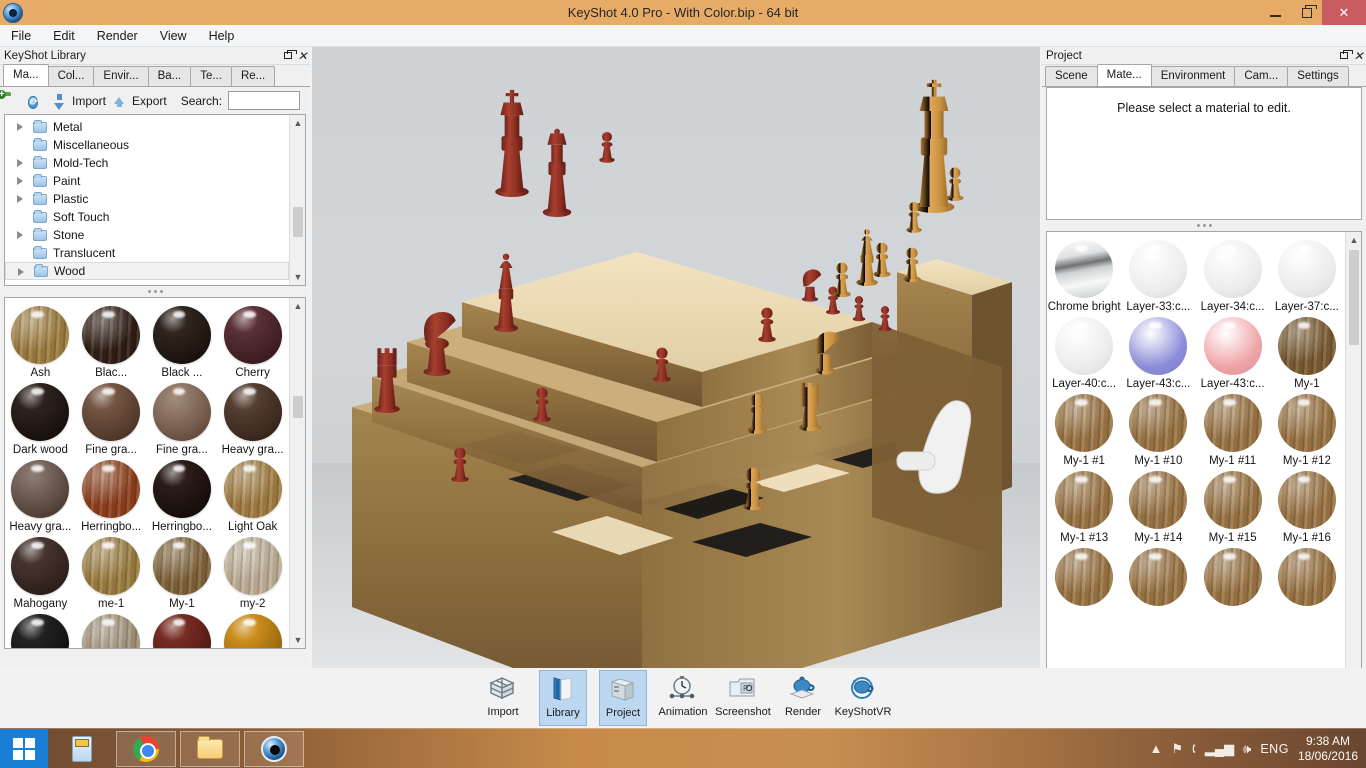 The height and width of the screenshot is (768, 1366). I want to click on project-splitter-handle, so click(1204, 225).